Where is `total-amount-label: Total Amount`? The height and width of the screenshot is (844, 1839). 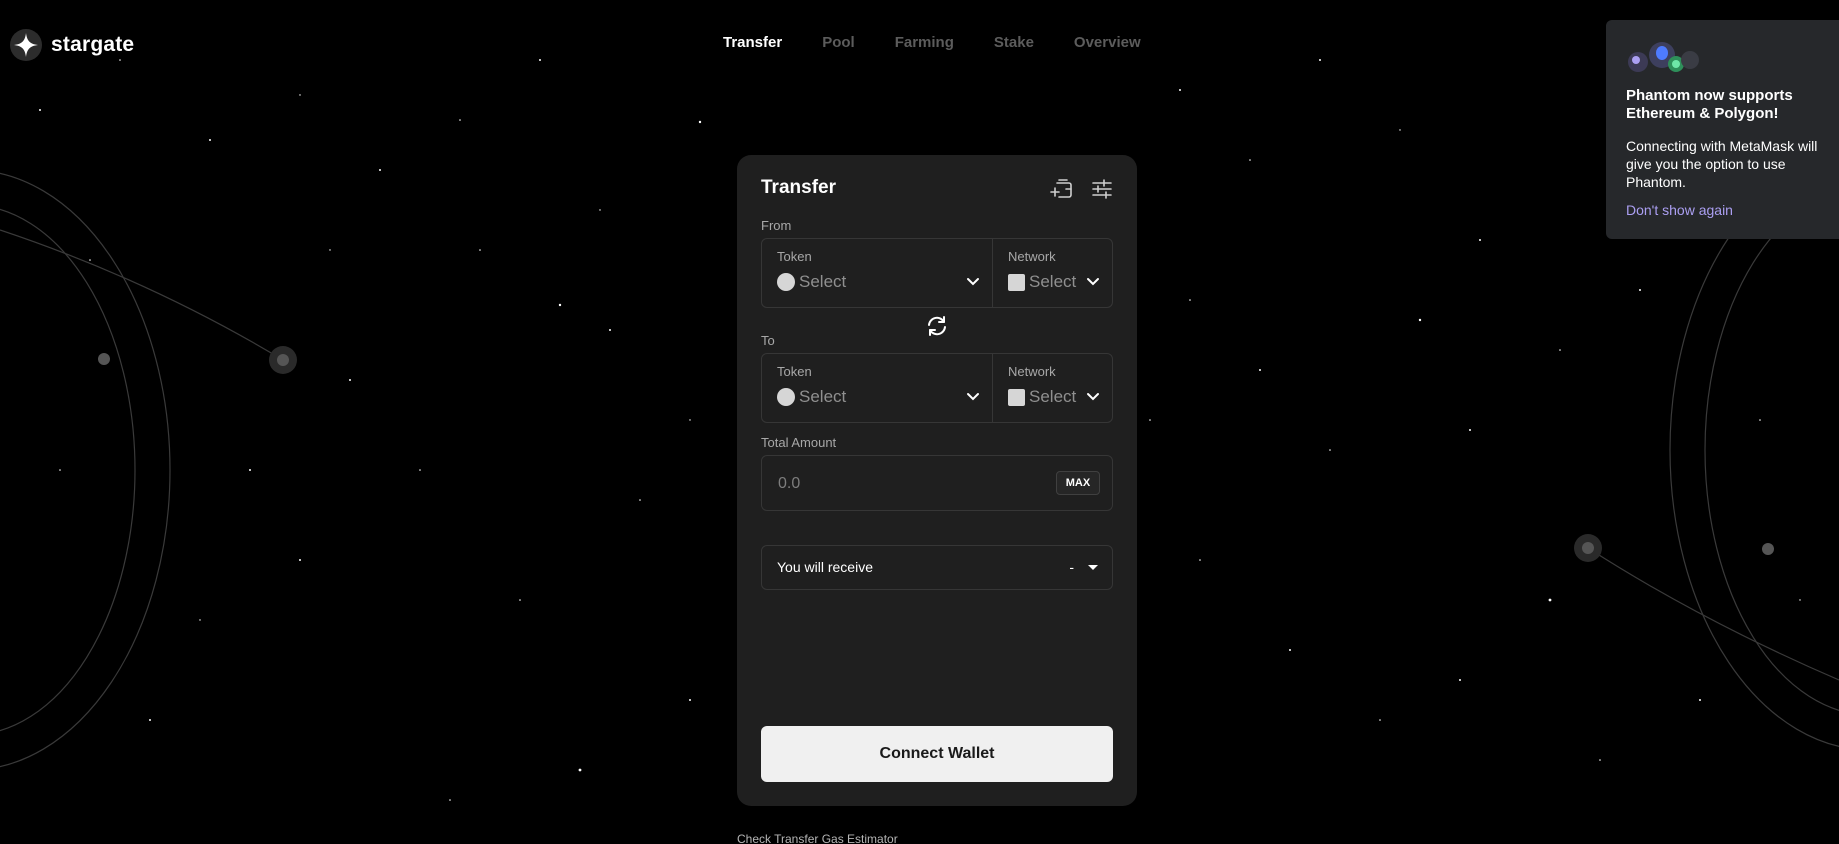
total-amount-label: Total Amount is located at coordinates (799, 442).